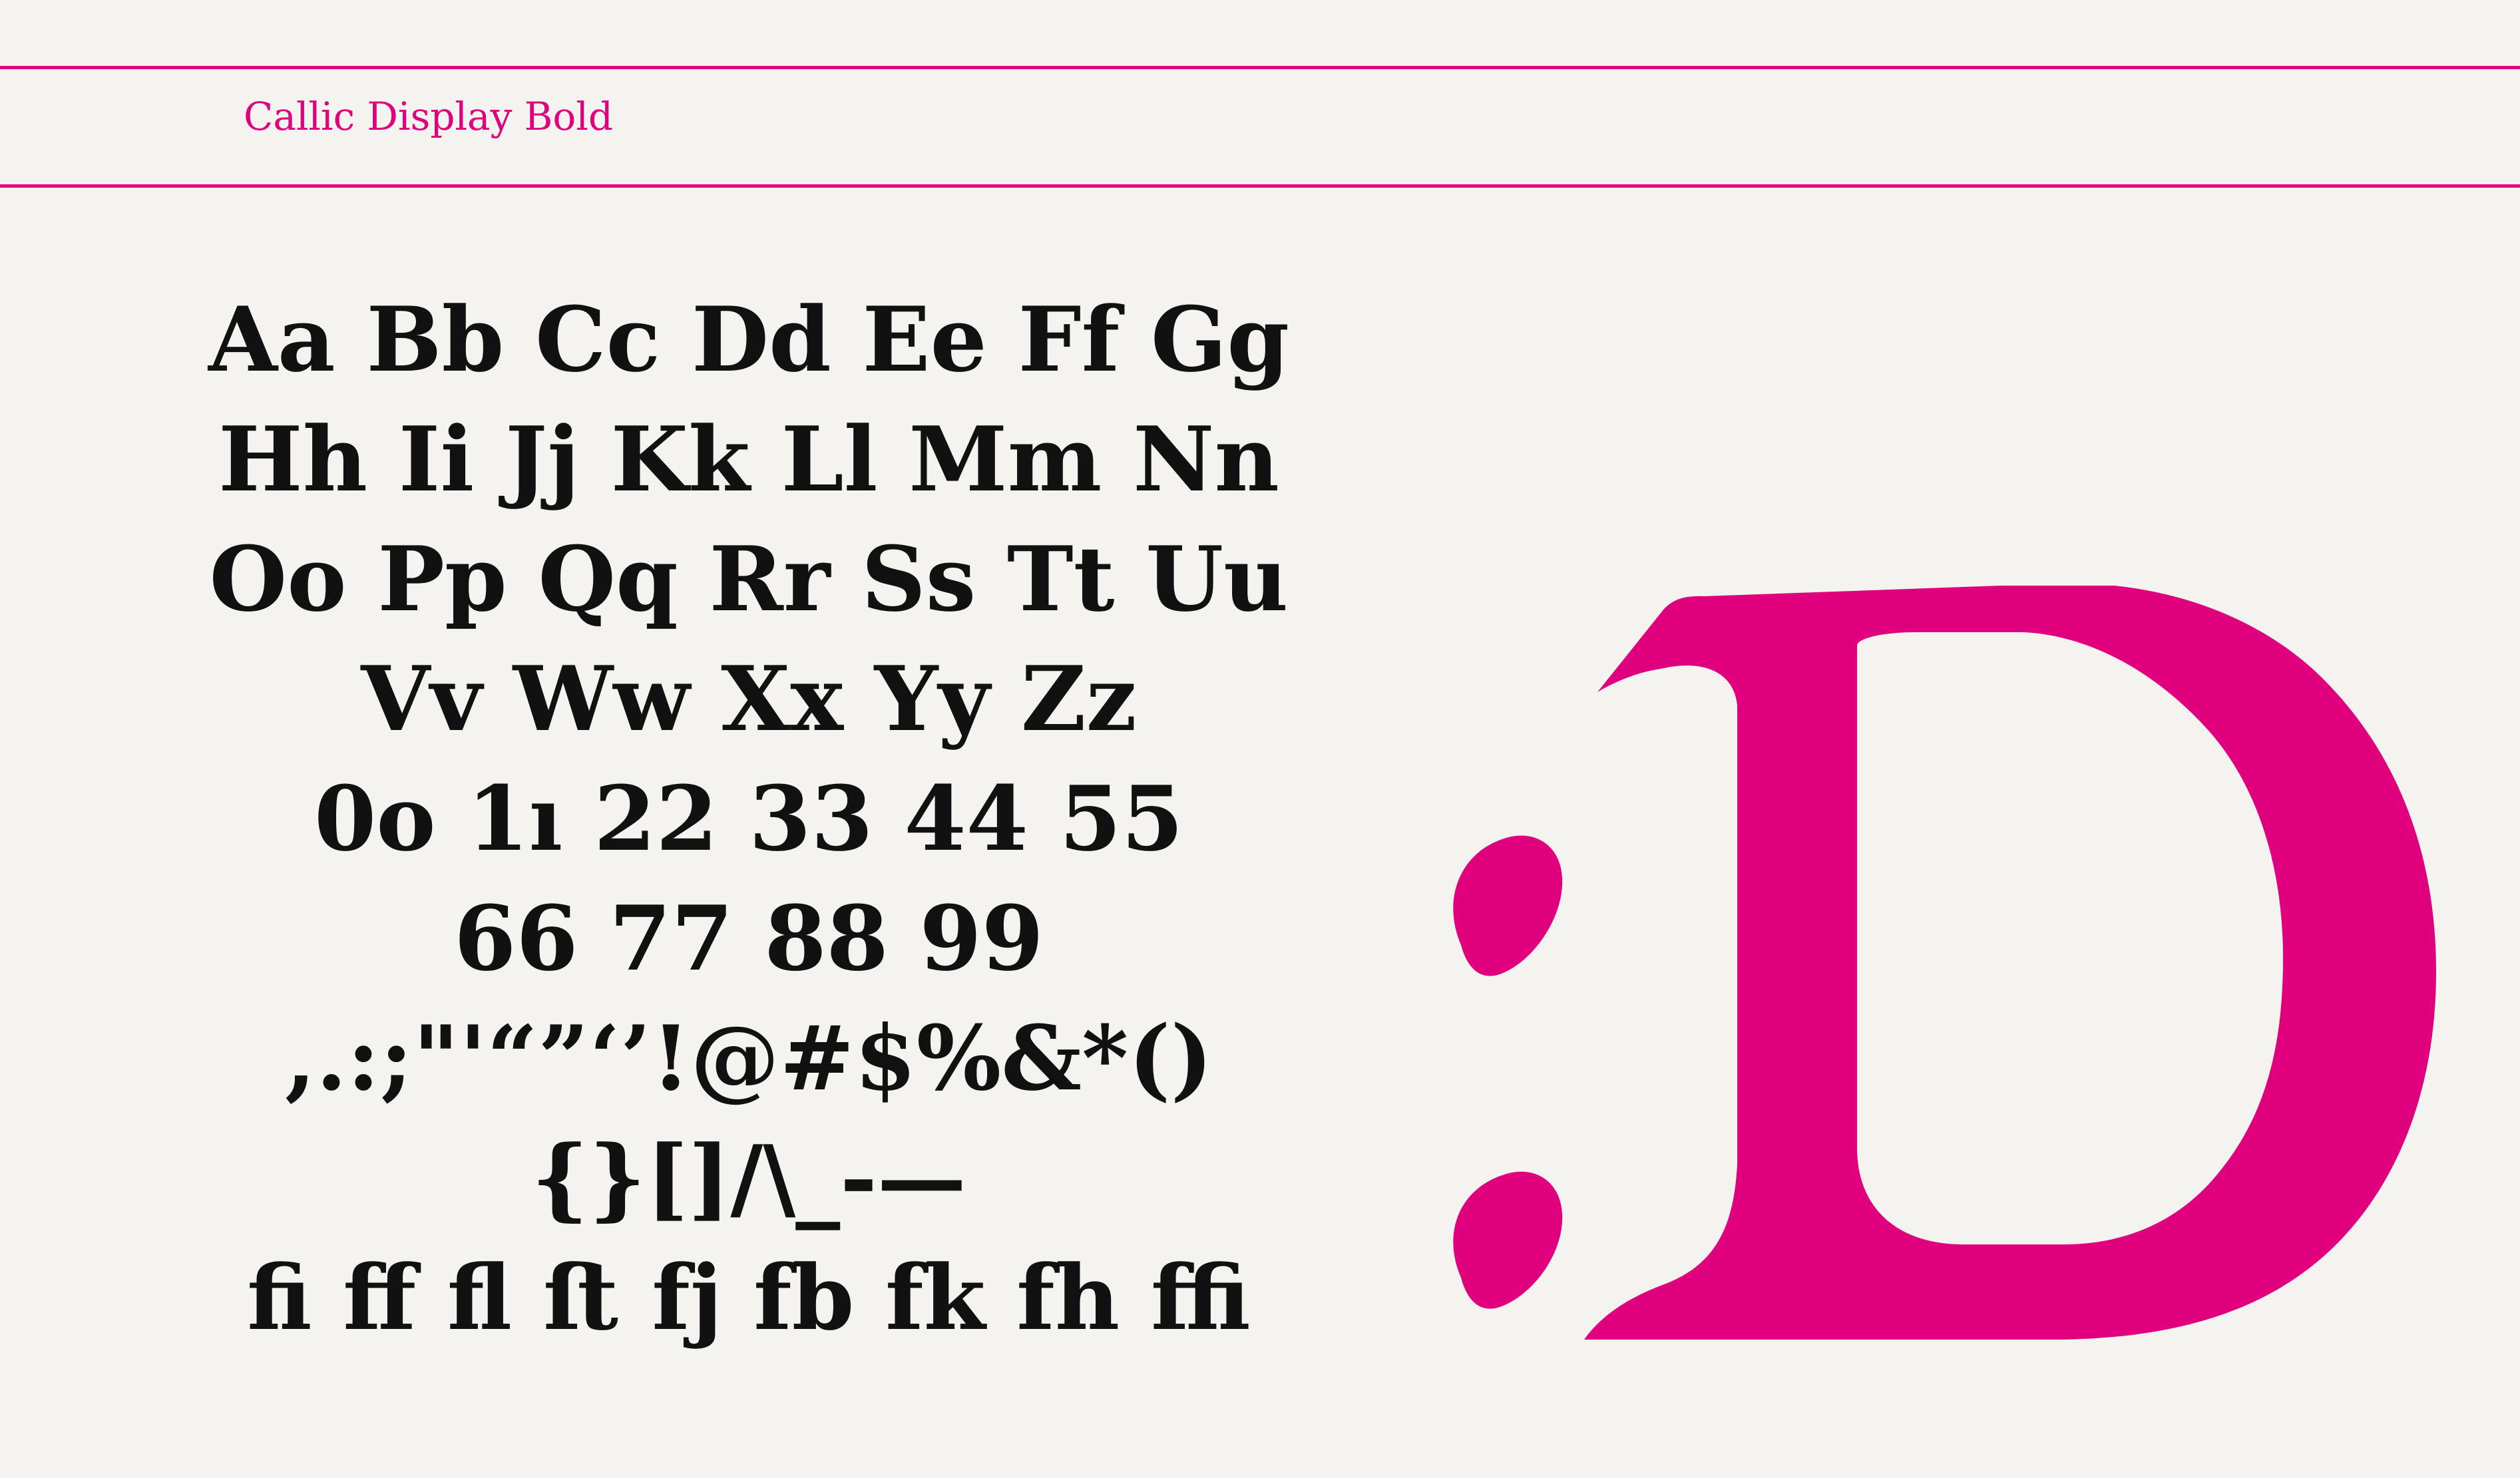 The width and height of the screenshot is (2520, 1478). Describe the element at coordinates (429, 116) in the screenshot. I see `font-name-title: Callic Display Bold` at that location.